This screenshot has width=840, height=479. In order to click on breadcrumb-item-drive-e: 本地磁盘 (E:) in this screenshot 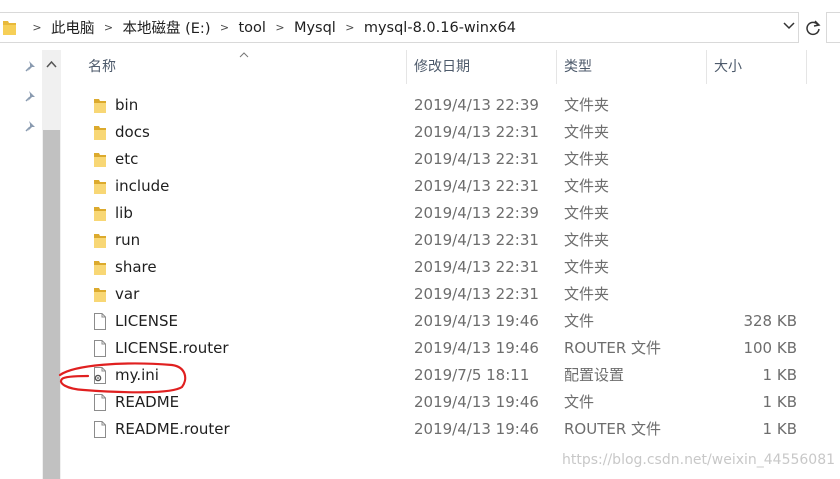, I will do `click(167, 27)`.